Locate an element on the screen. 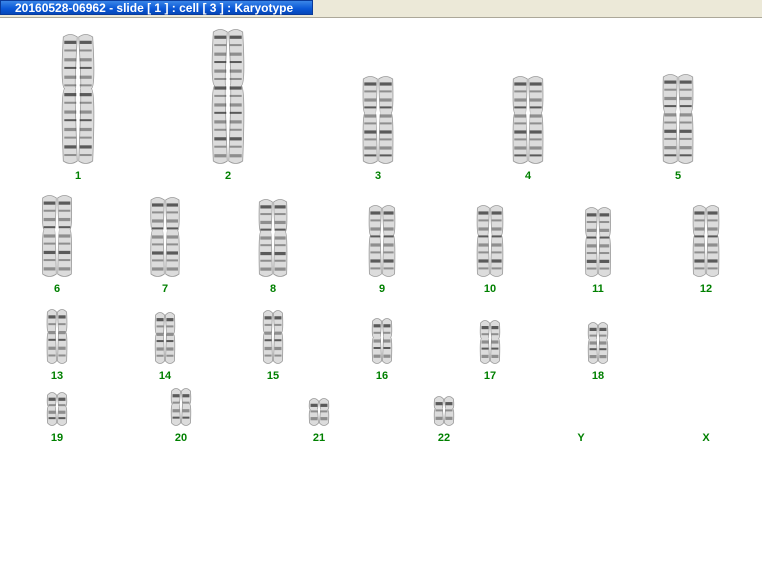  pair-label-19: 19 is located at coordinates (57, 438).